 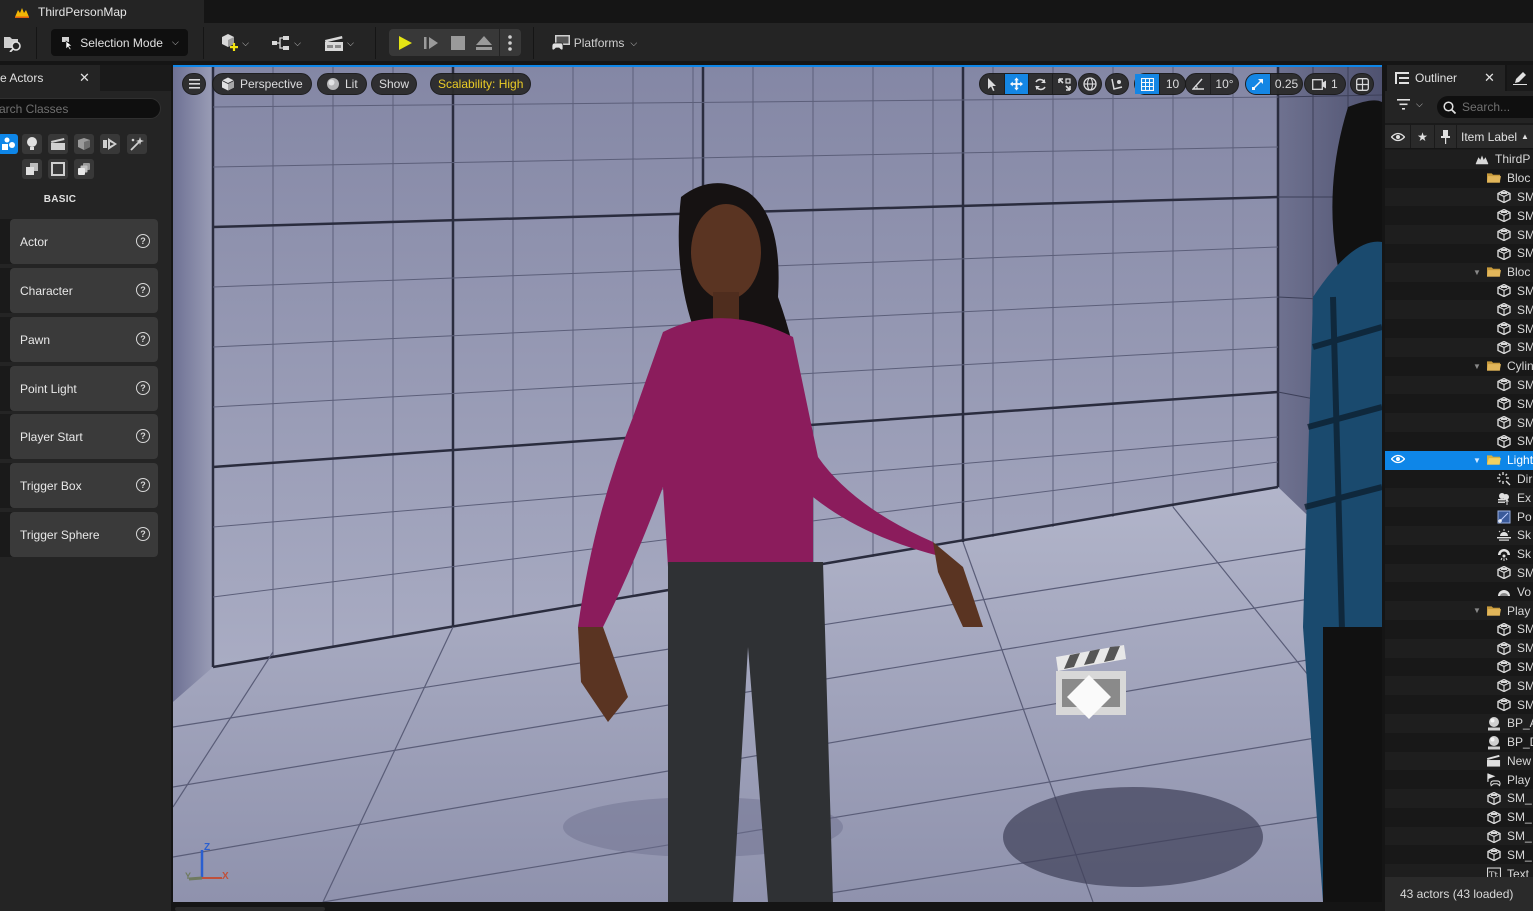 I want to click on document-tab: ThirdPersonMap, so click(x=102, y=11).